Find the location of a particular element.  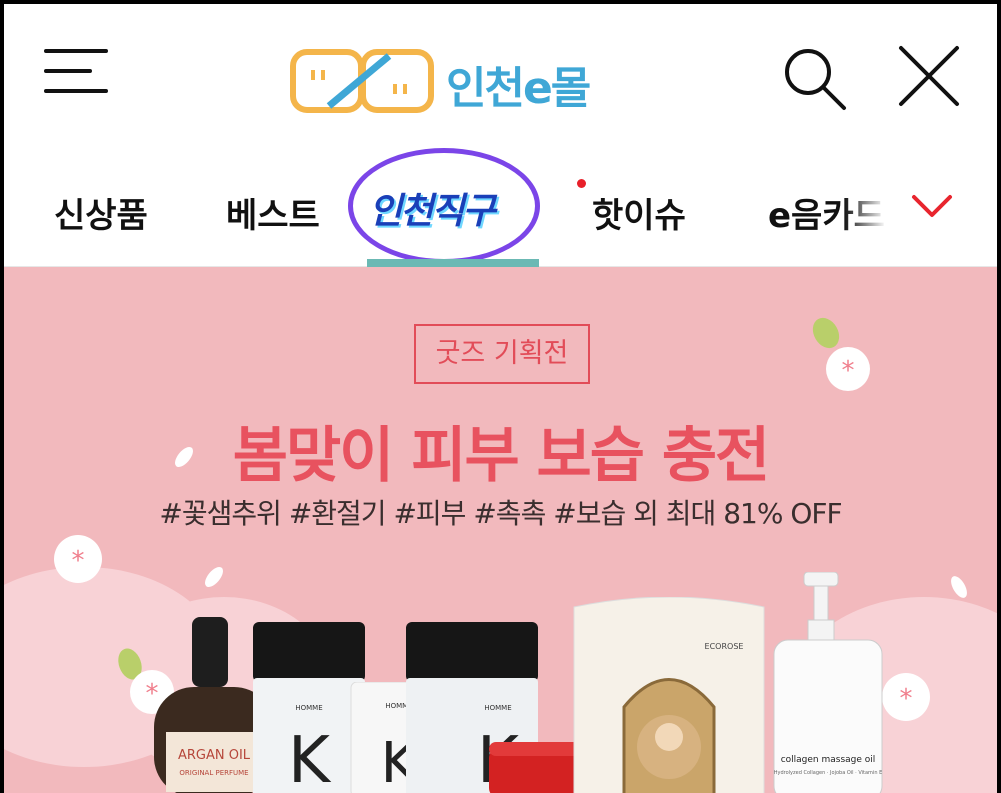

chevron-down-icon is located at coordinates (932, 207).